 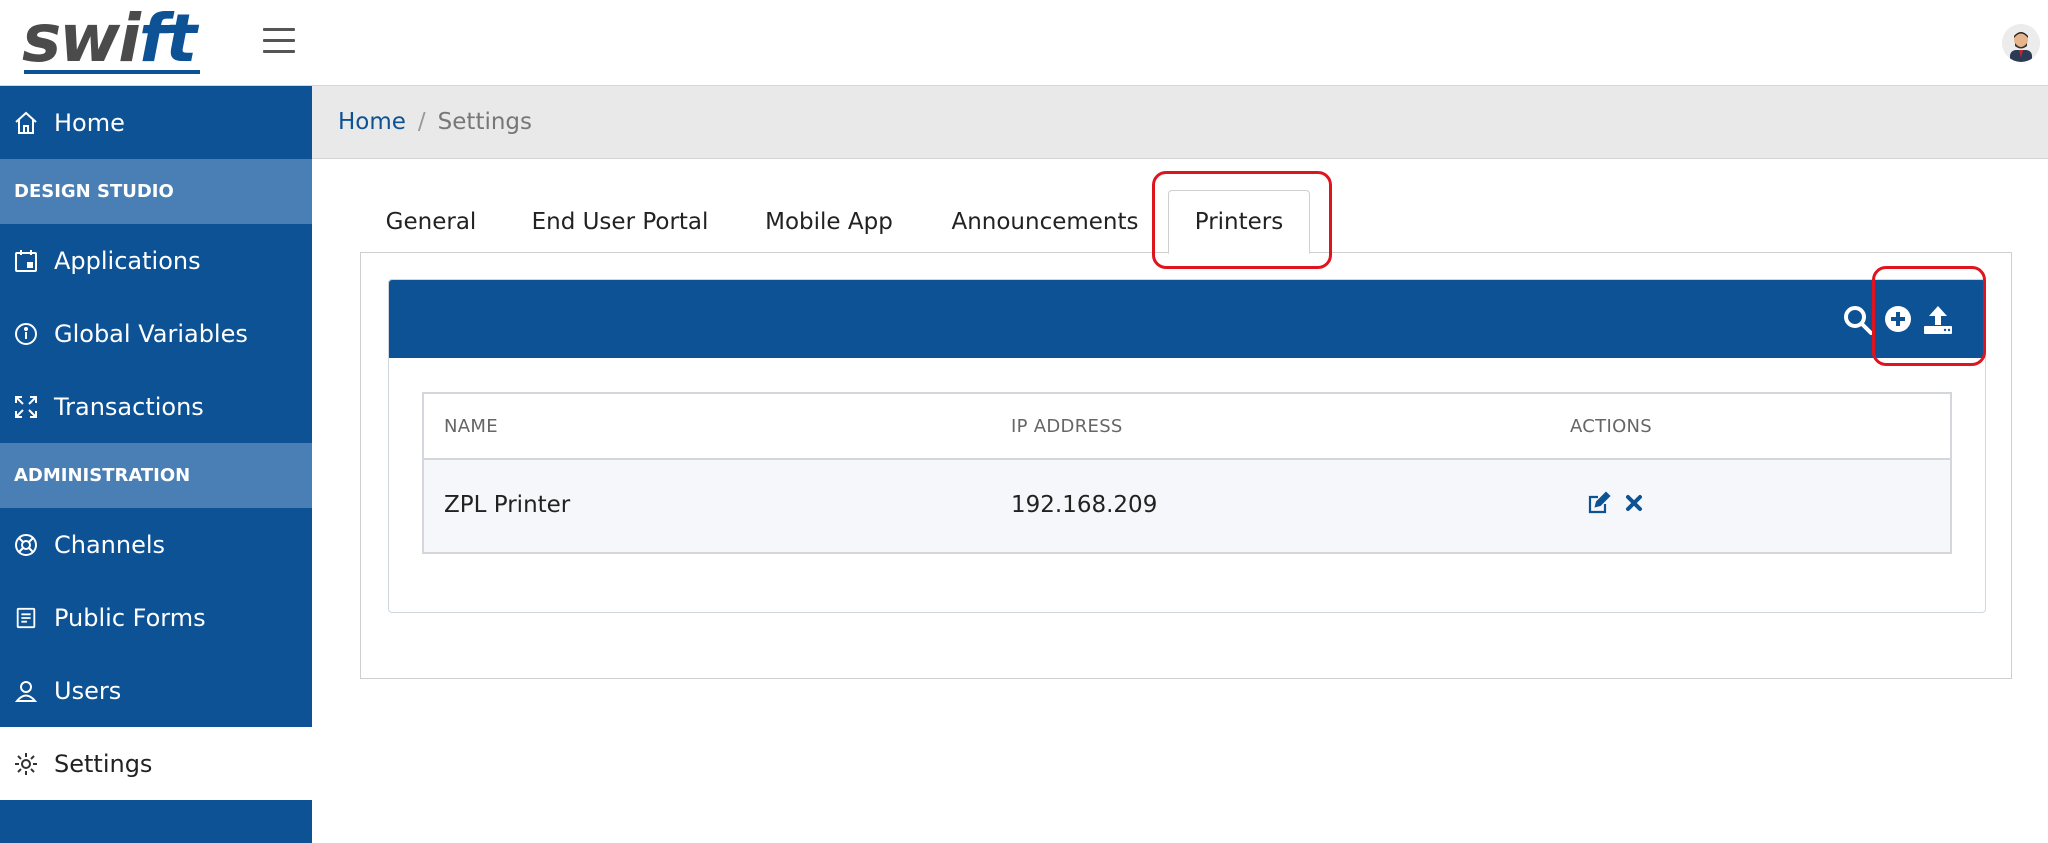 What do you see at coordinates (26, 407) in the screenshot?
I see `expand-arrows-icon` at bounding box center [26, 407].